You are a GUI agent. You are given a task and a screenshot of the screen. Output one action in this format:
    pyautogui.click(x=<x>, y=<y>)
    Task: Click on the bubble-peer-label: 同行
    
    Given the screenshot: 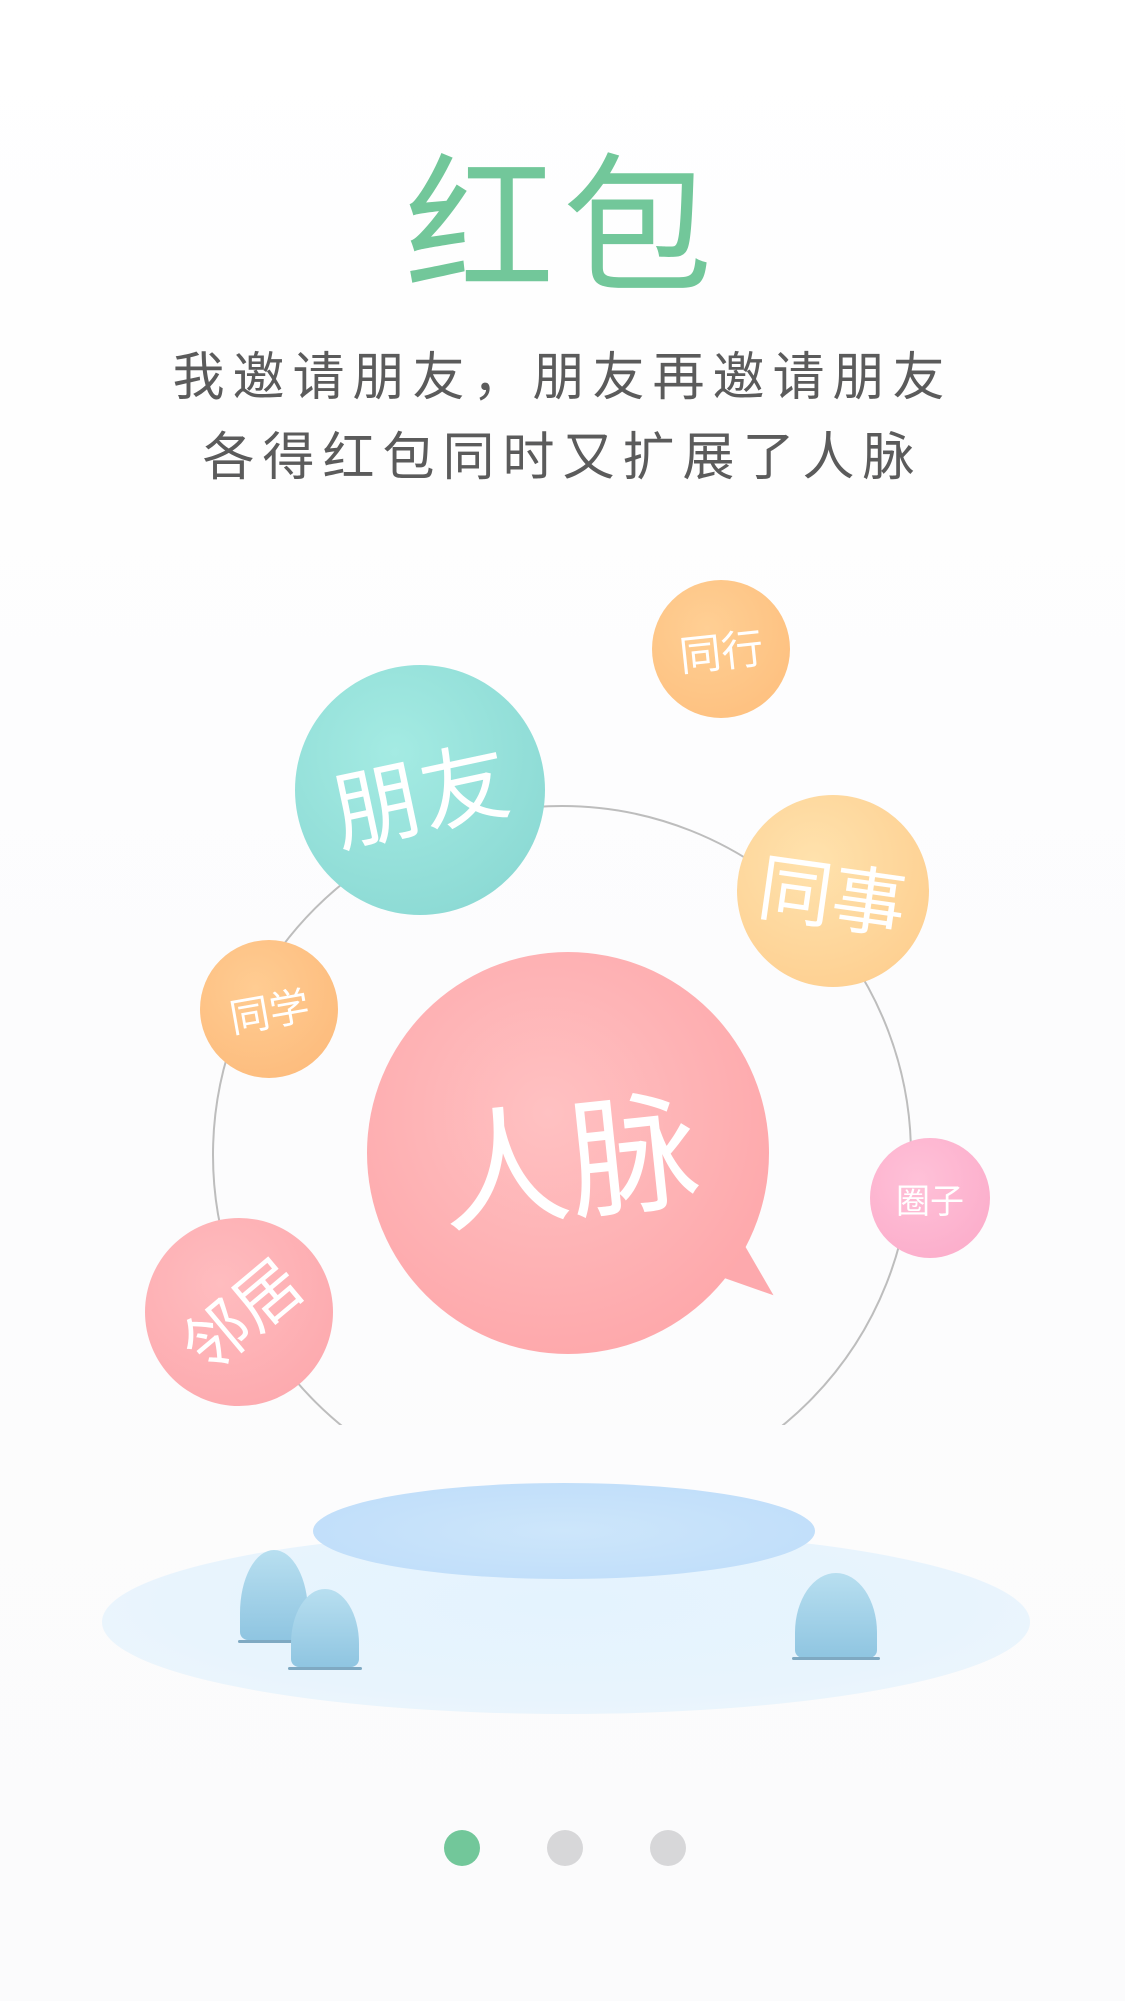 What is the action you would take?
    pyautogui.click(x=721, y=652)
    